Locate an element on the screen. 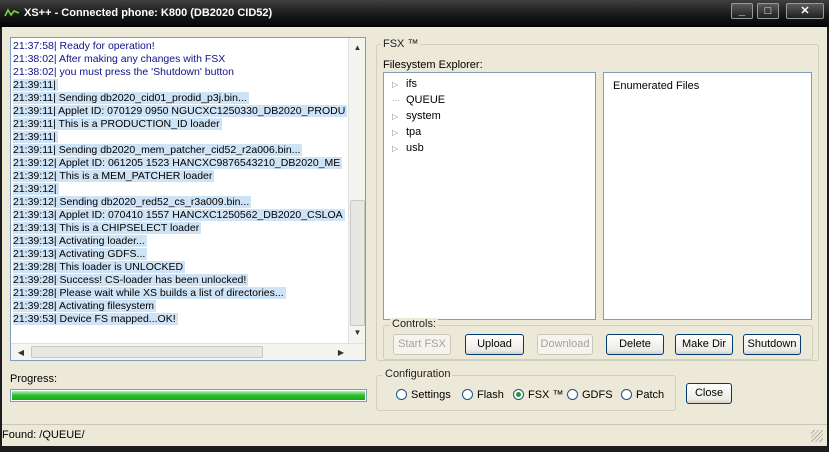  radio-gdfs: GDFS is located at coordinates (590, 395).